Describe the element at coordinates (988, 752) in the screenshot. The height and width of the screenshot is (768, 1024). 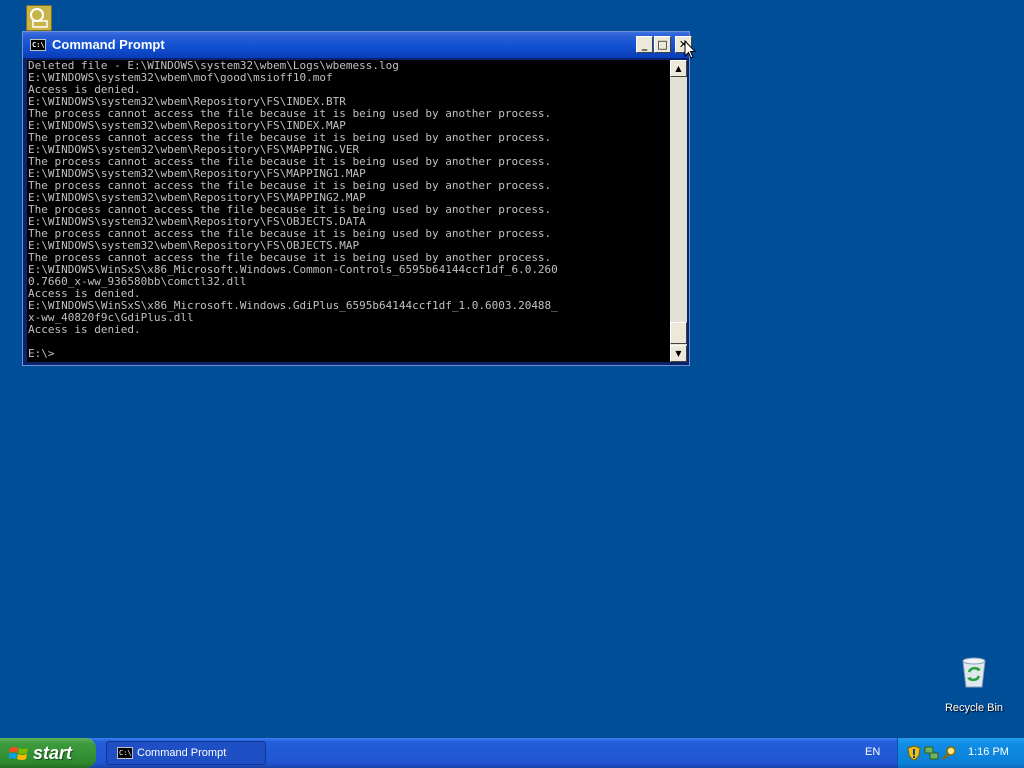
I see `clock: 1:16 PM` at that location.